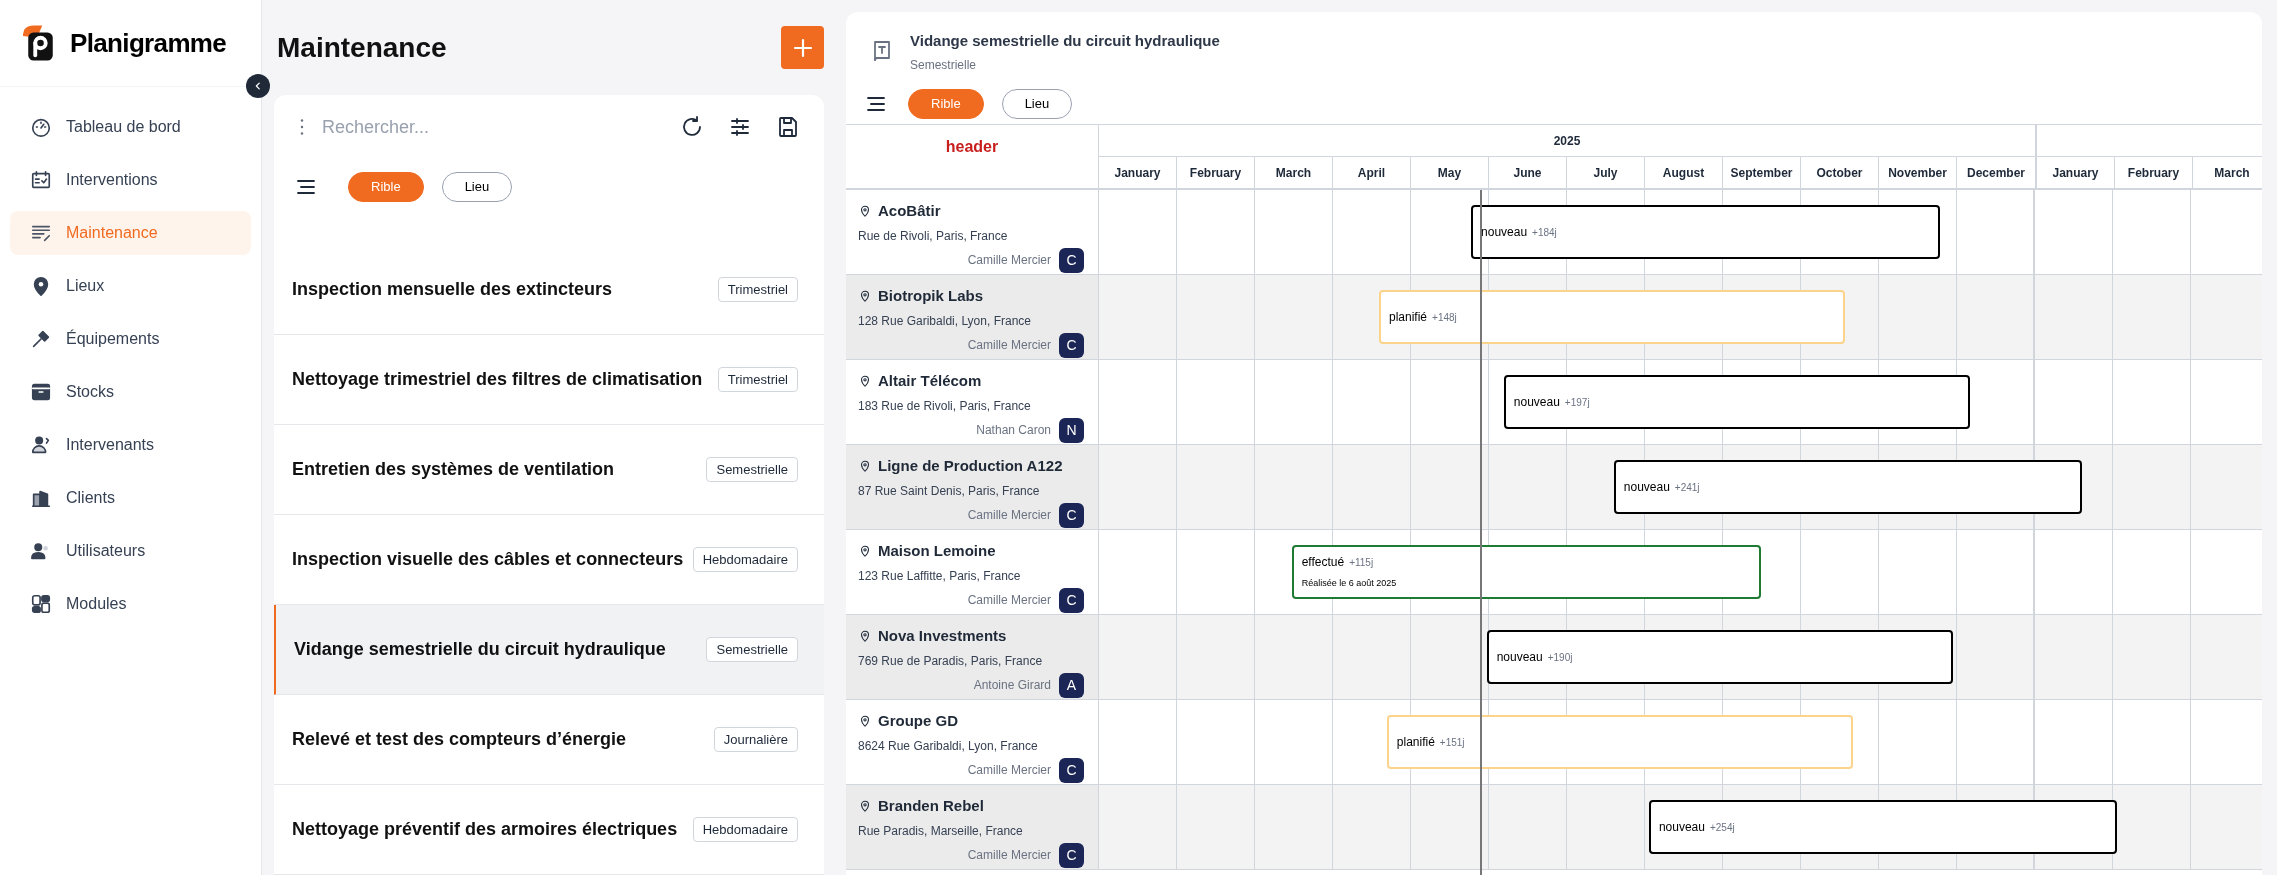 Image resolution: width=2277 pixels, height=875 pixels. What do you see at coordinates (1544, 233) in the screenshot?
I see `delay-label: +184j` at bounding box center [1544, 233].